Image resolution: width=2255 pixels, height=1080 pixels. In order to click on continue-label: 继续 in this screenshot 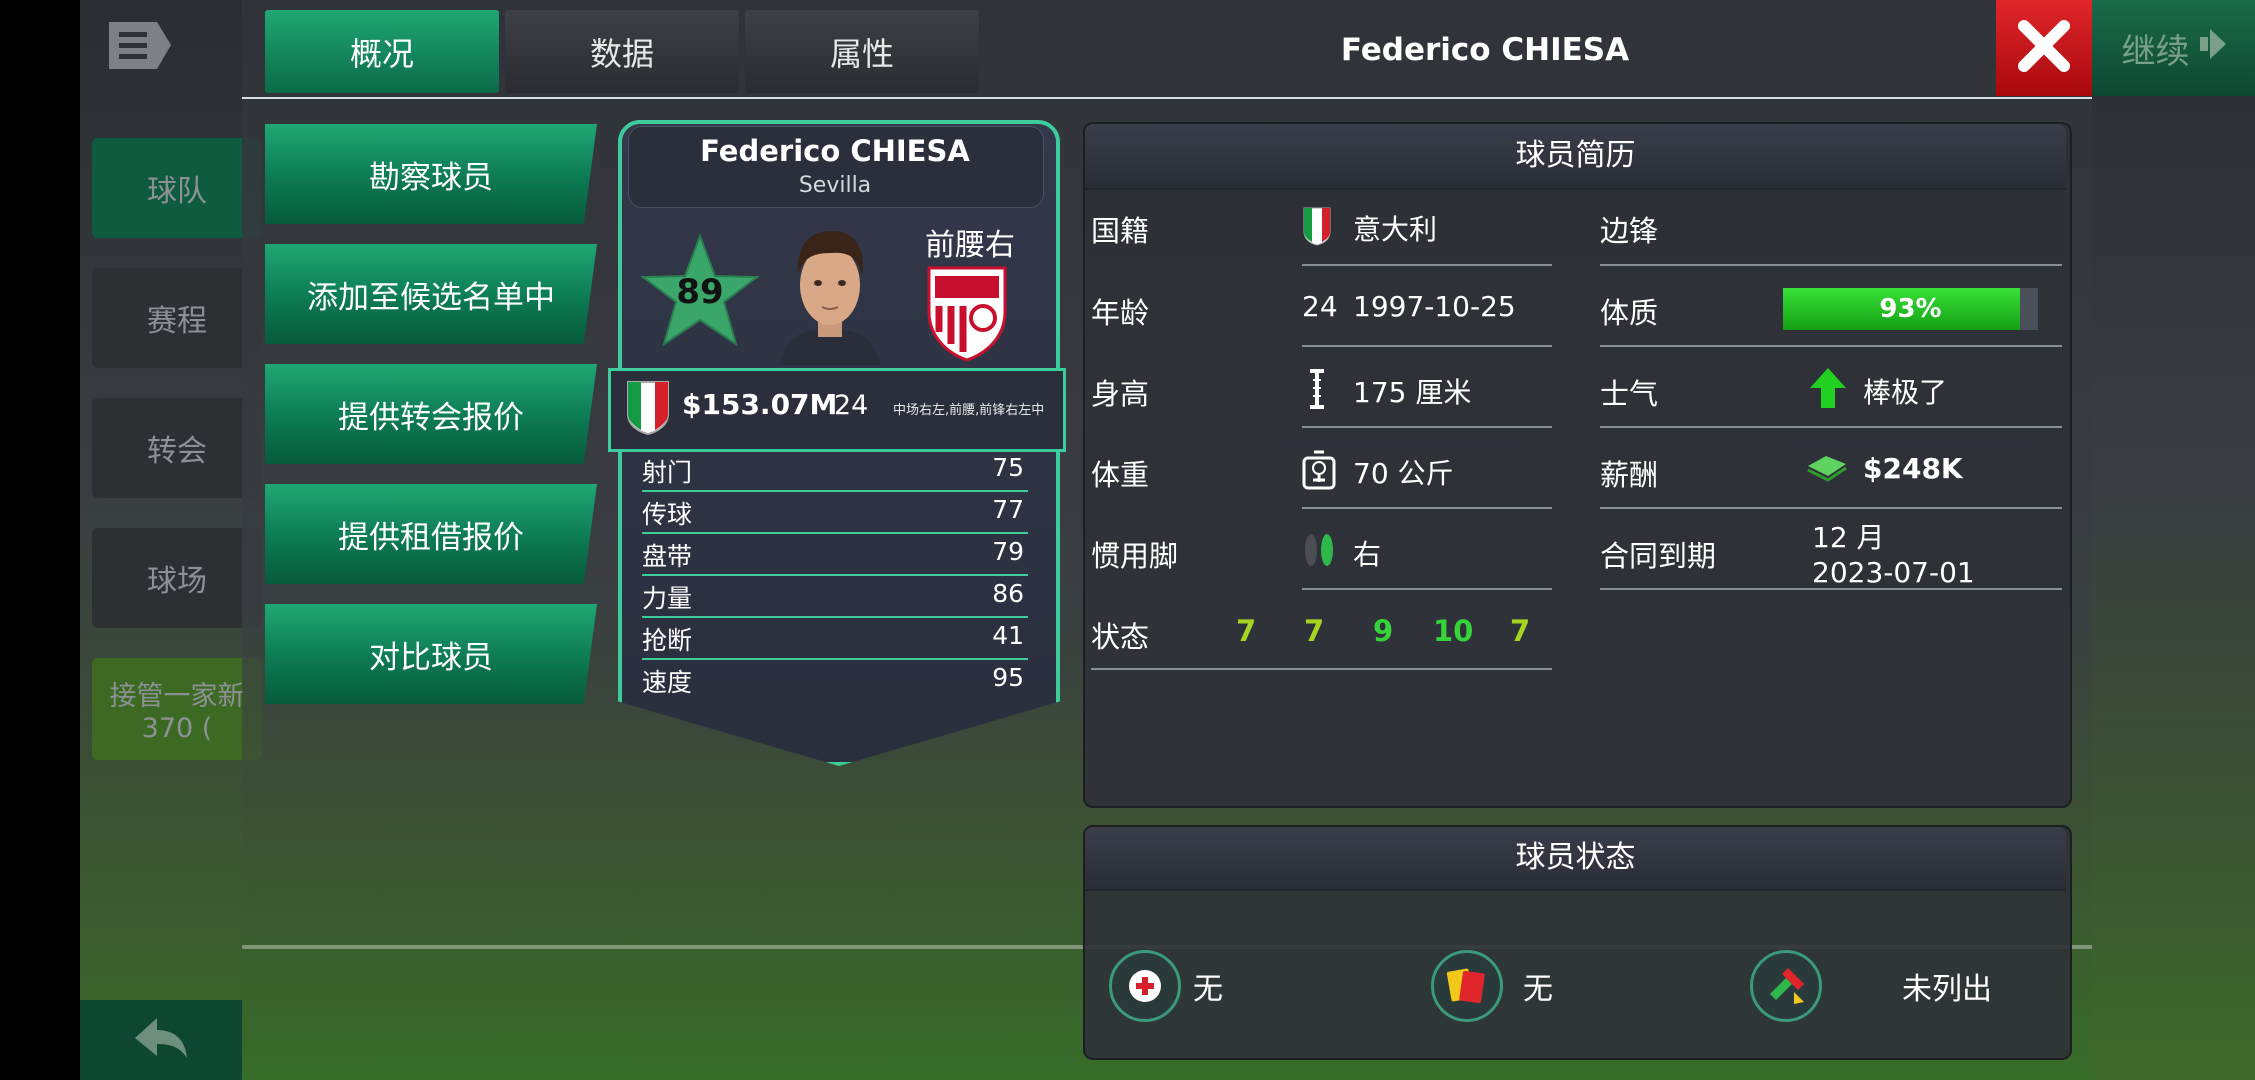, I will do `click(2155, 51)`.